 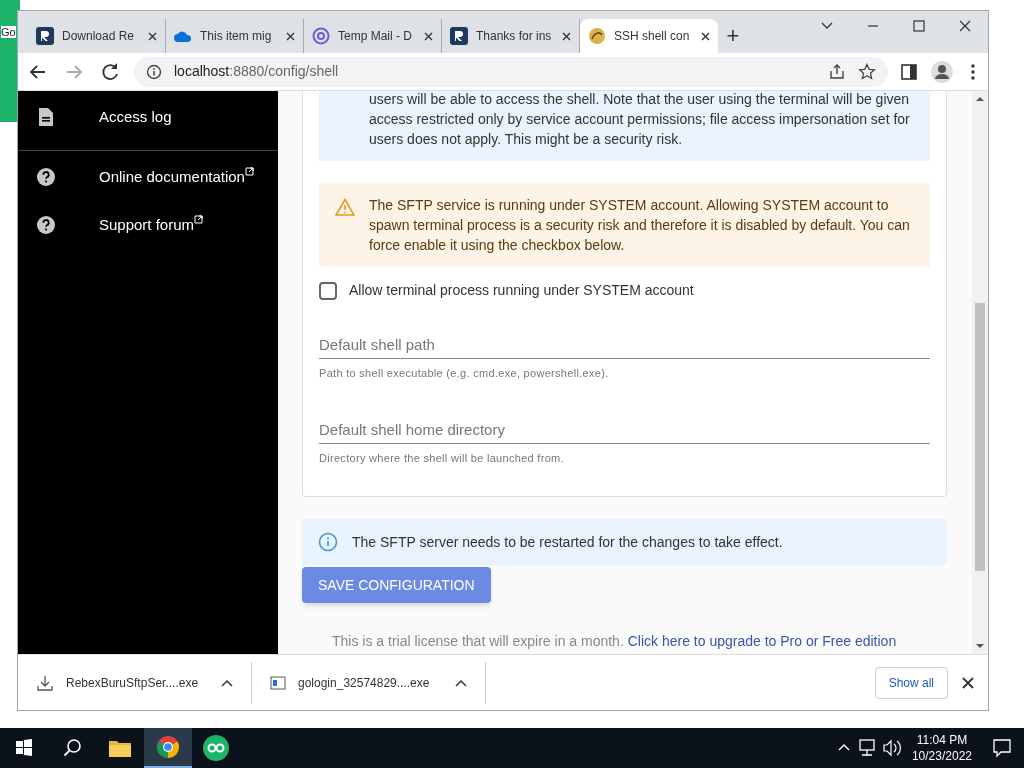 I want to click on document-icon, so click(x=46, y=117).